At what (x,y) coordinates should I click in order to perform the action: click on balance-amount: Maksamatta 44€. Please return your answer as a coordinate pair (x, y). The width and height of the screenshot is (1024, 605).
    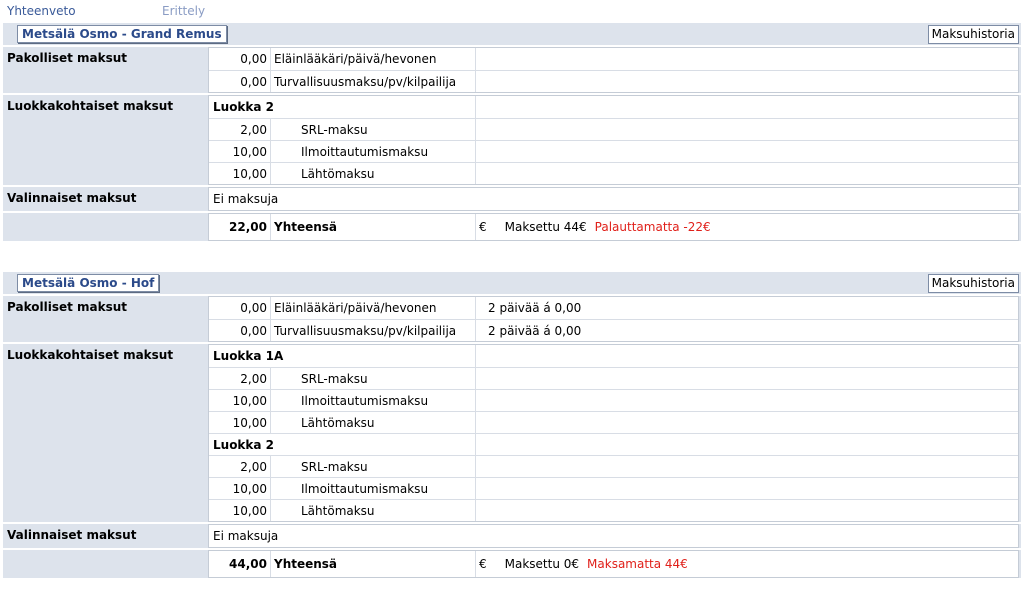
    Looking at the image, I should click on (637, 564).